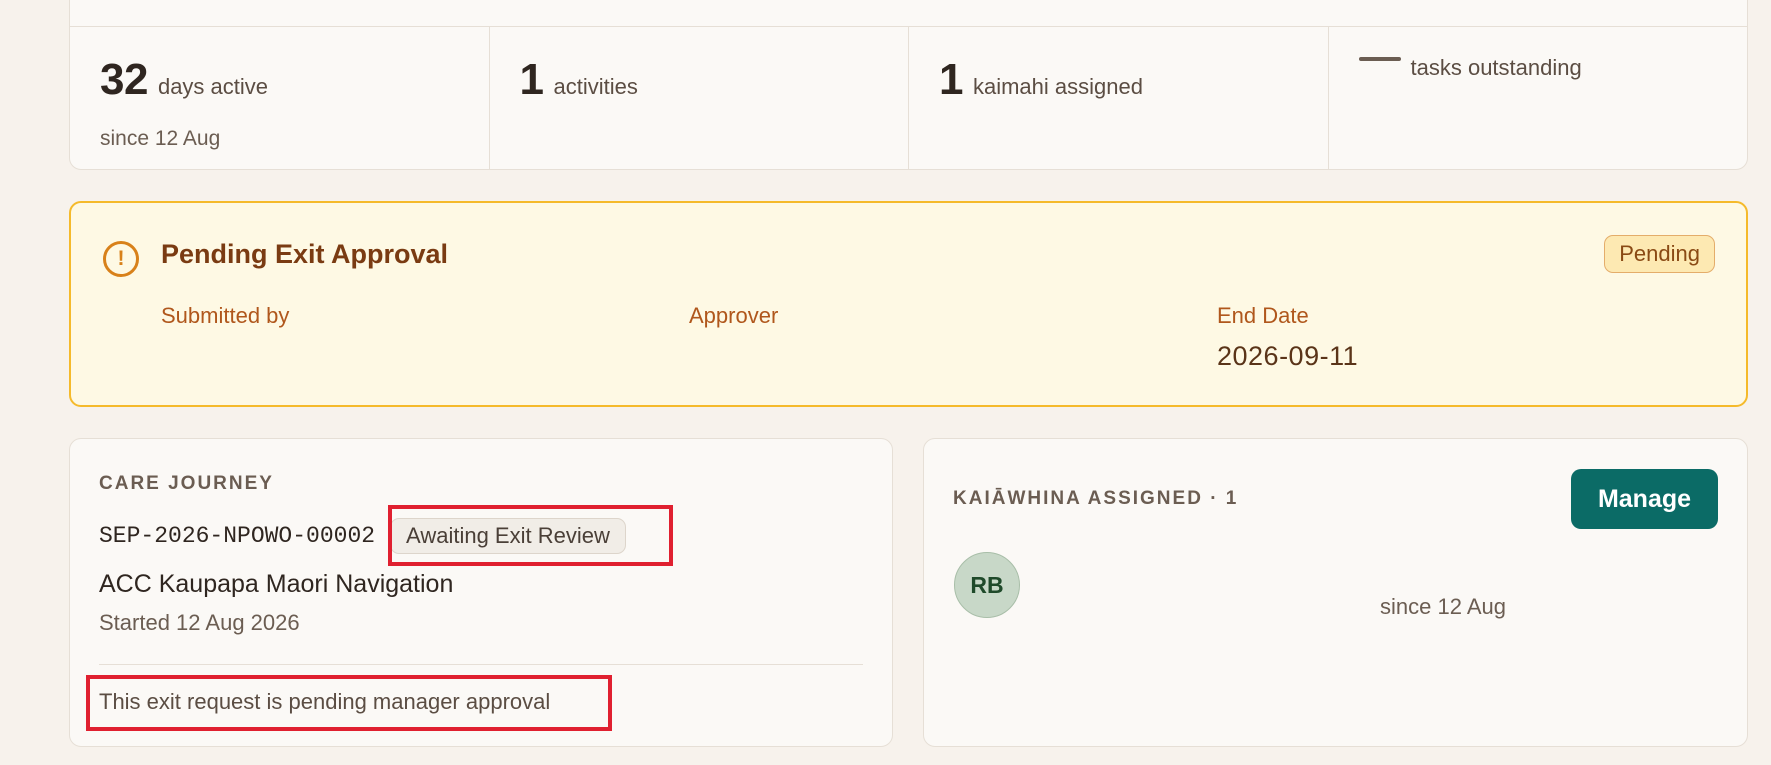 Image resolution: width=1771 pixels, height=765 pixels. I want to click on submitted-by-label: Submitted by, so click(225, 315).